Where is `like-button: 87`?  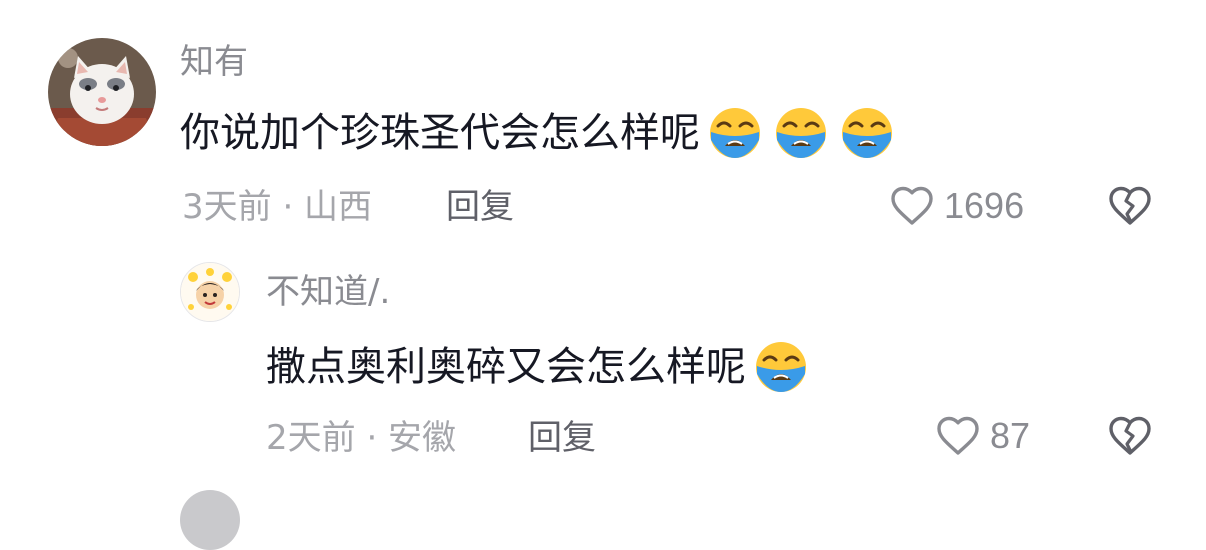
like-button: 87 is located at coordinates (982, 436).